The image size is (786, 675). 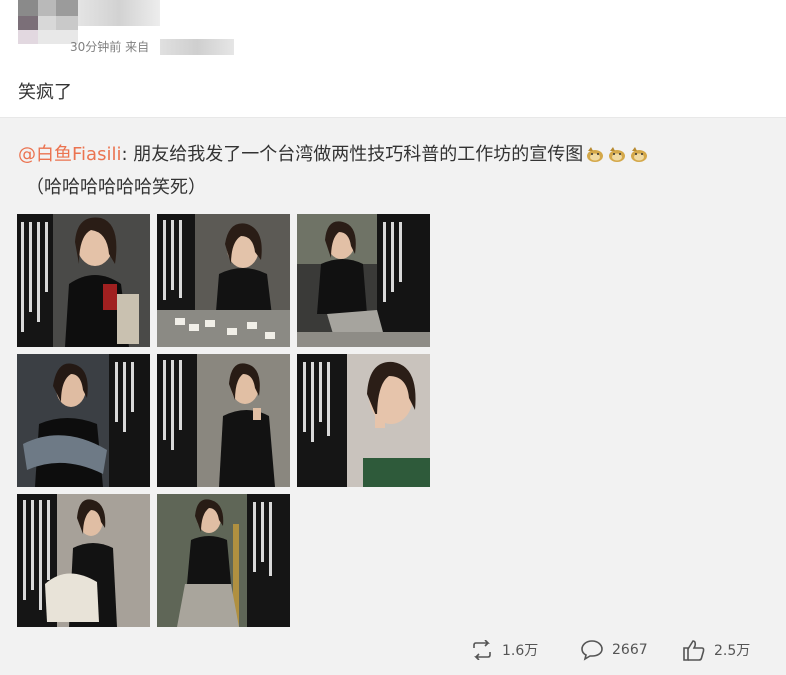 I want to click on repost-content: @白鱼Fiasili: 朋友给我发了一个台湾做两性技巧科普的工作坊的宣传图, so click(x=333, y=153).